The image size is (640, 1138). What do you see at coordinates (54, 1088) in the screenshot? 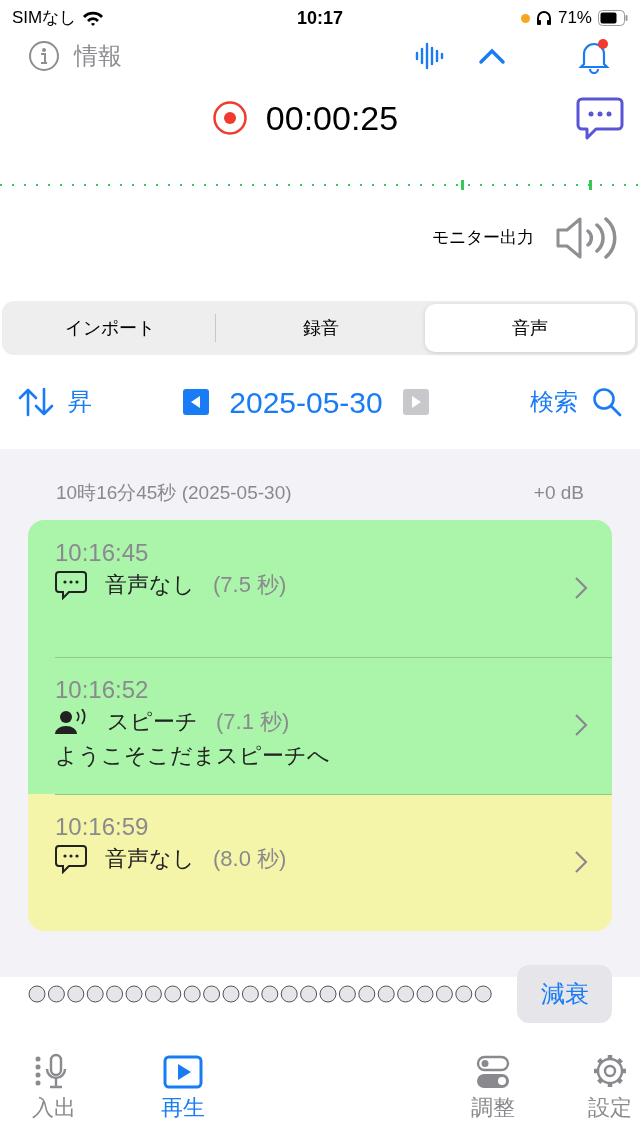
I see `tab-bar-item: 入出` at bounding box center [54, 1088].